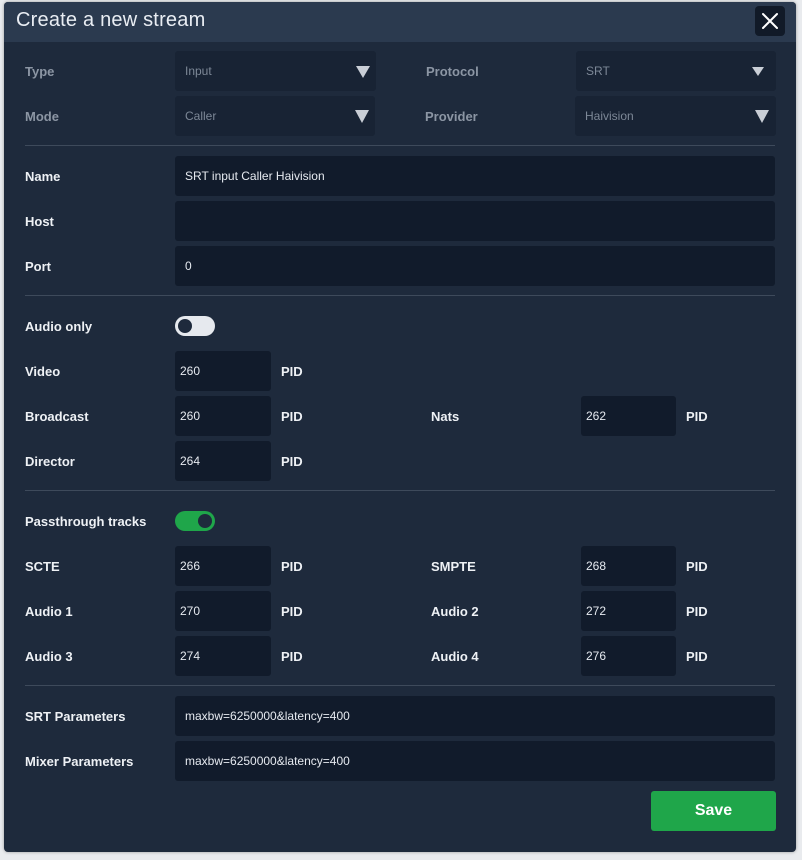 Image resolution: width=802 pixels, height=860 pixels. Describe the element at coordinates (400, 22) in the screenshot. I see `dialog-titlebar: Create a new stream` at that location.